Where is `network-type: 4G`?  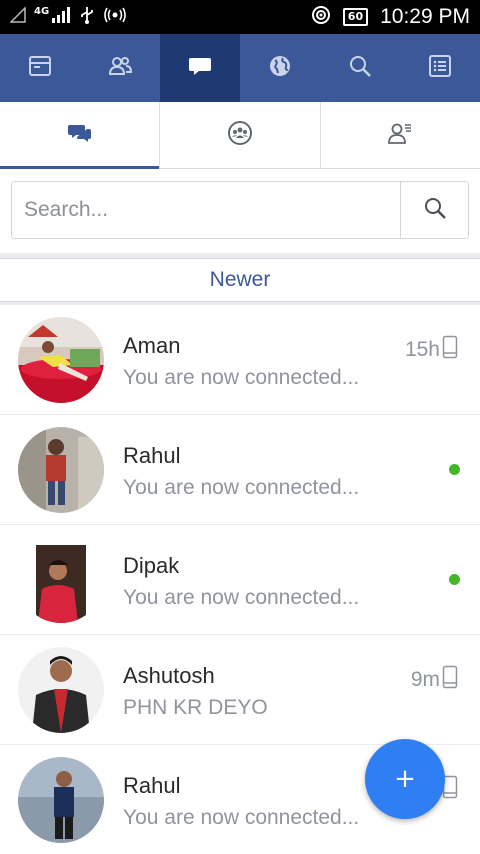
network-type: 4G is located at coordinates (42, 11).